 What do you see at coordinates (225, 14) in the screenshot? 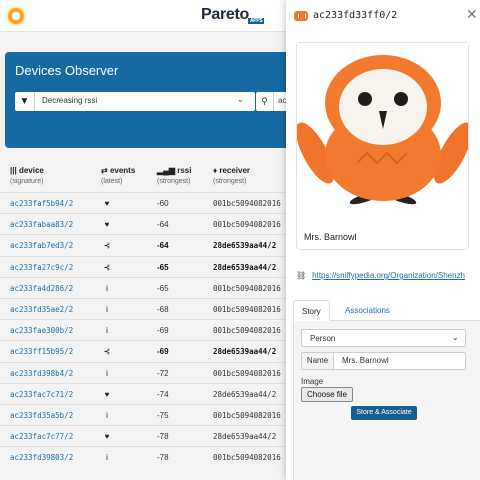
I see `brand-name: Pareto` at bounding box center [225, 14].